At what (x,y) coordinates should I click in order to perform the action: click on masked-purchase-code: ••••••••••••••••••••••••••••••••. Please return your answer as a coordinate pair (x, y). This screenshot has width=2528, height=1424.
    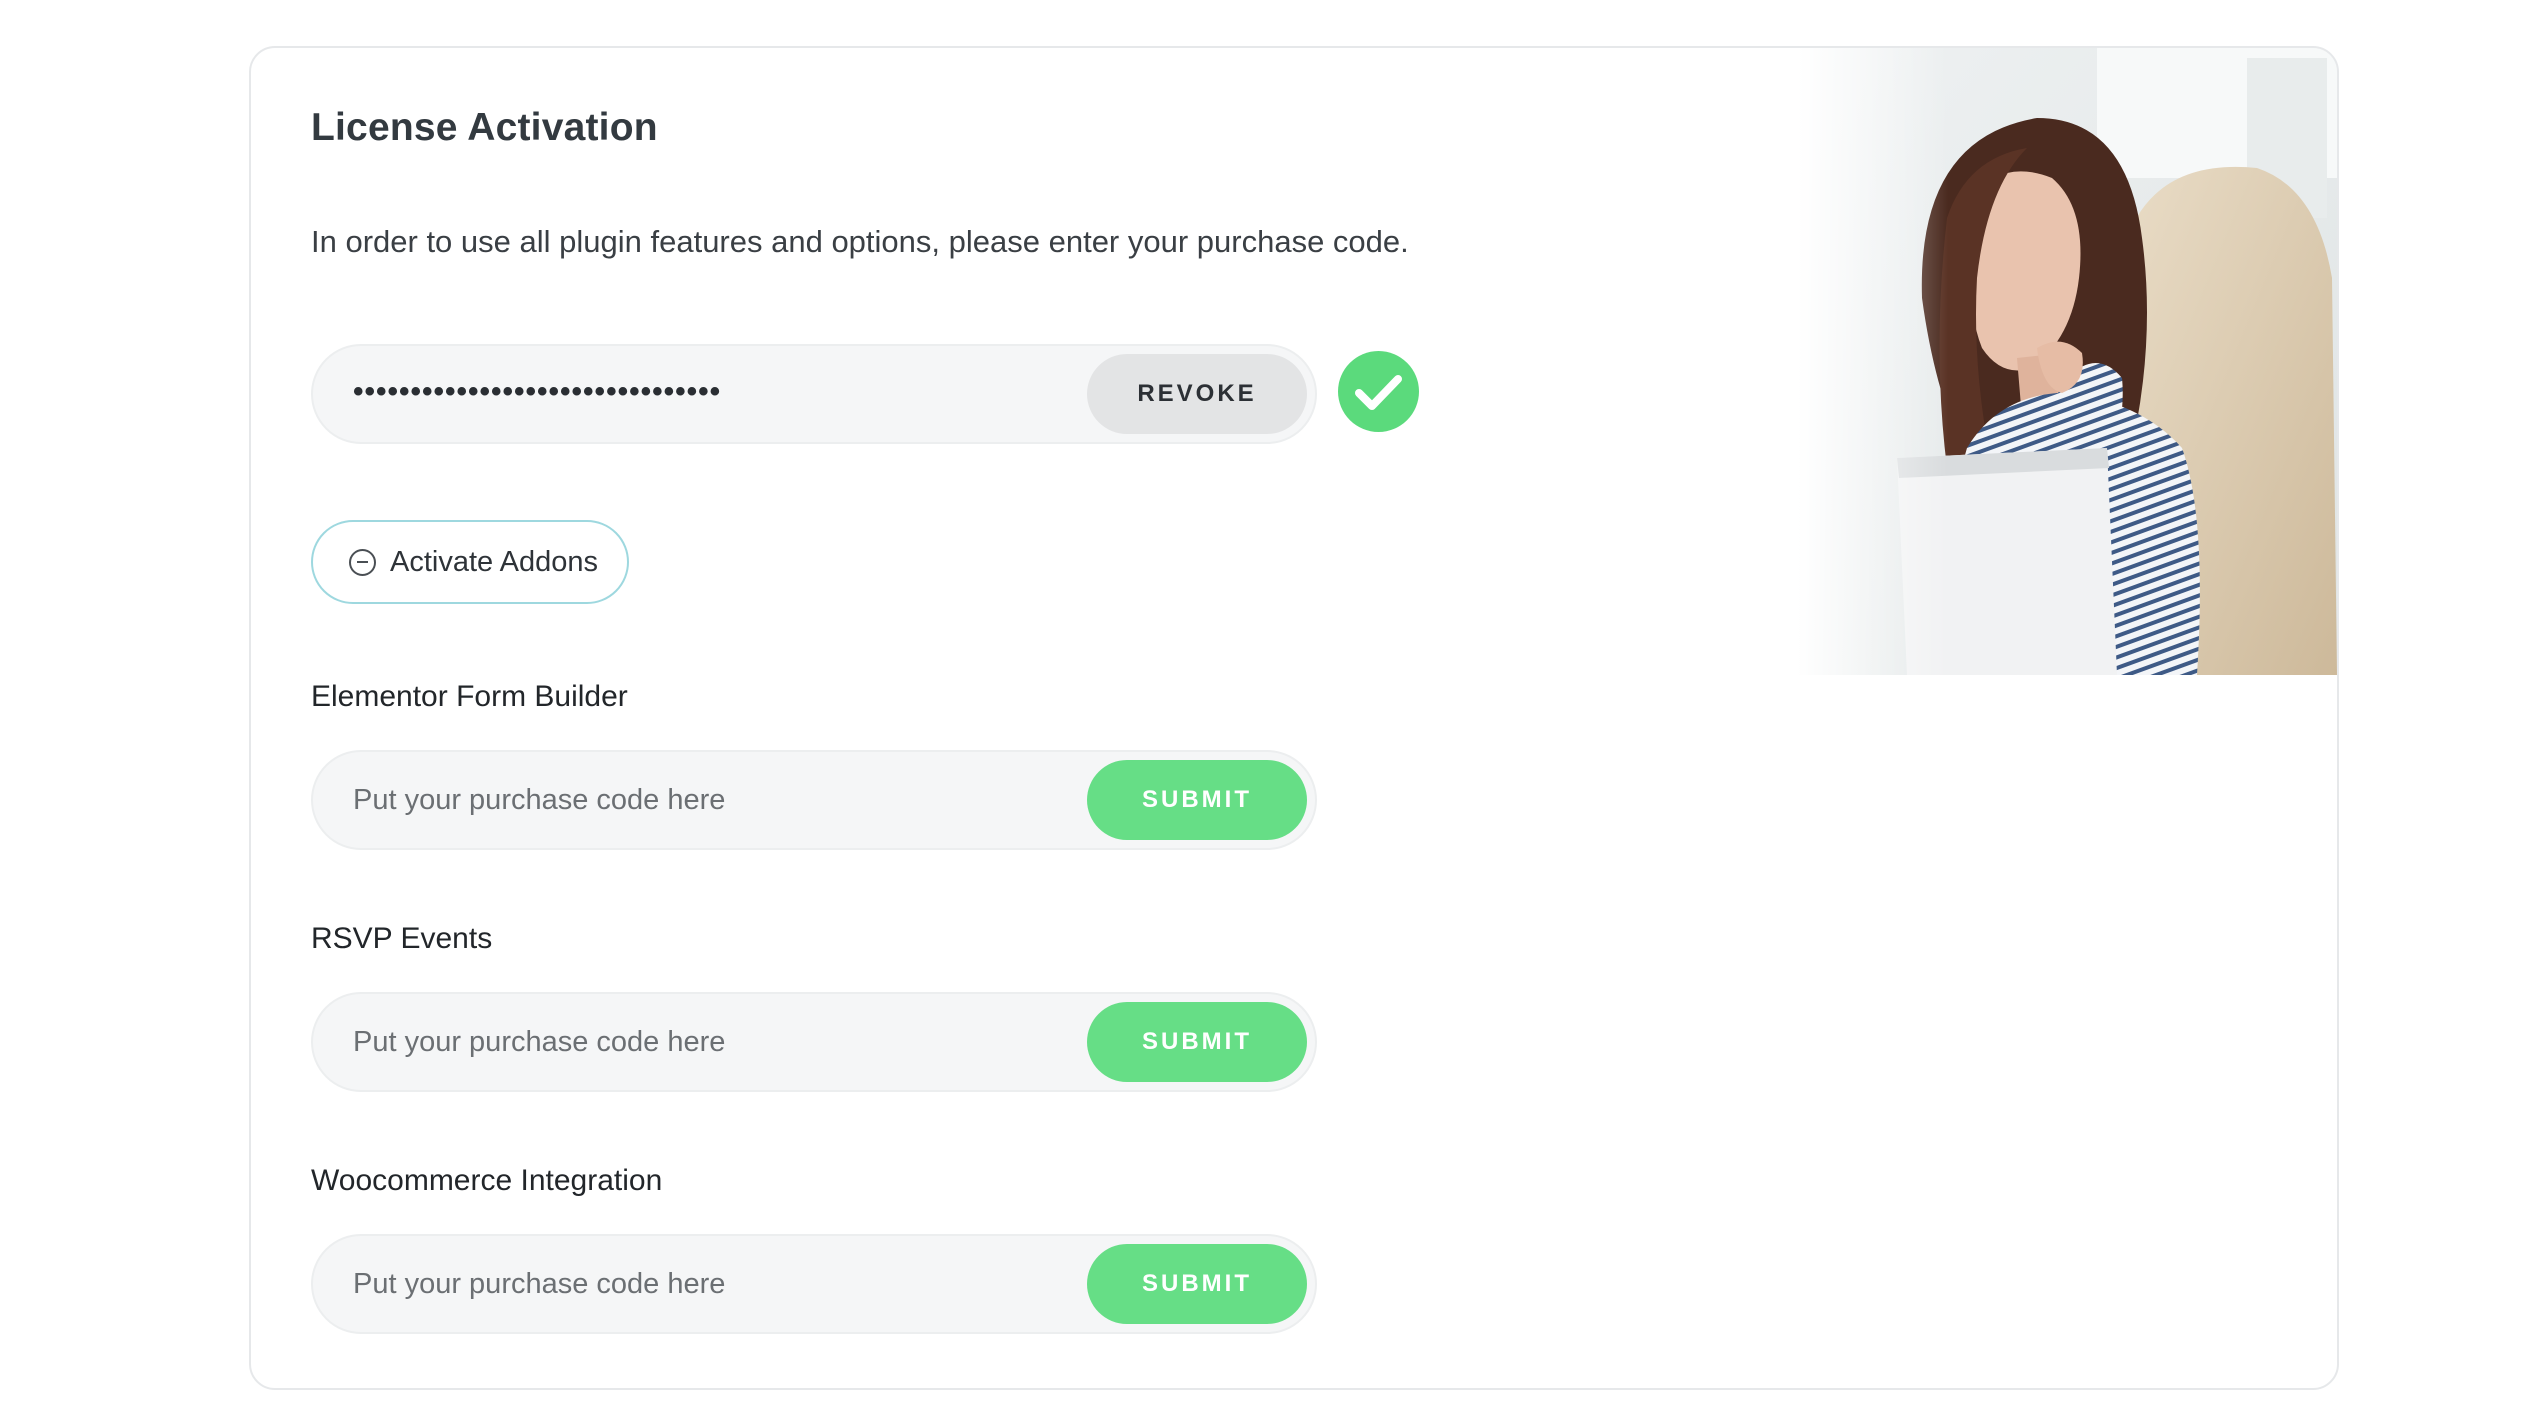
    Looking at the image, I should click on (537, 394).